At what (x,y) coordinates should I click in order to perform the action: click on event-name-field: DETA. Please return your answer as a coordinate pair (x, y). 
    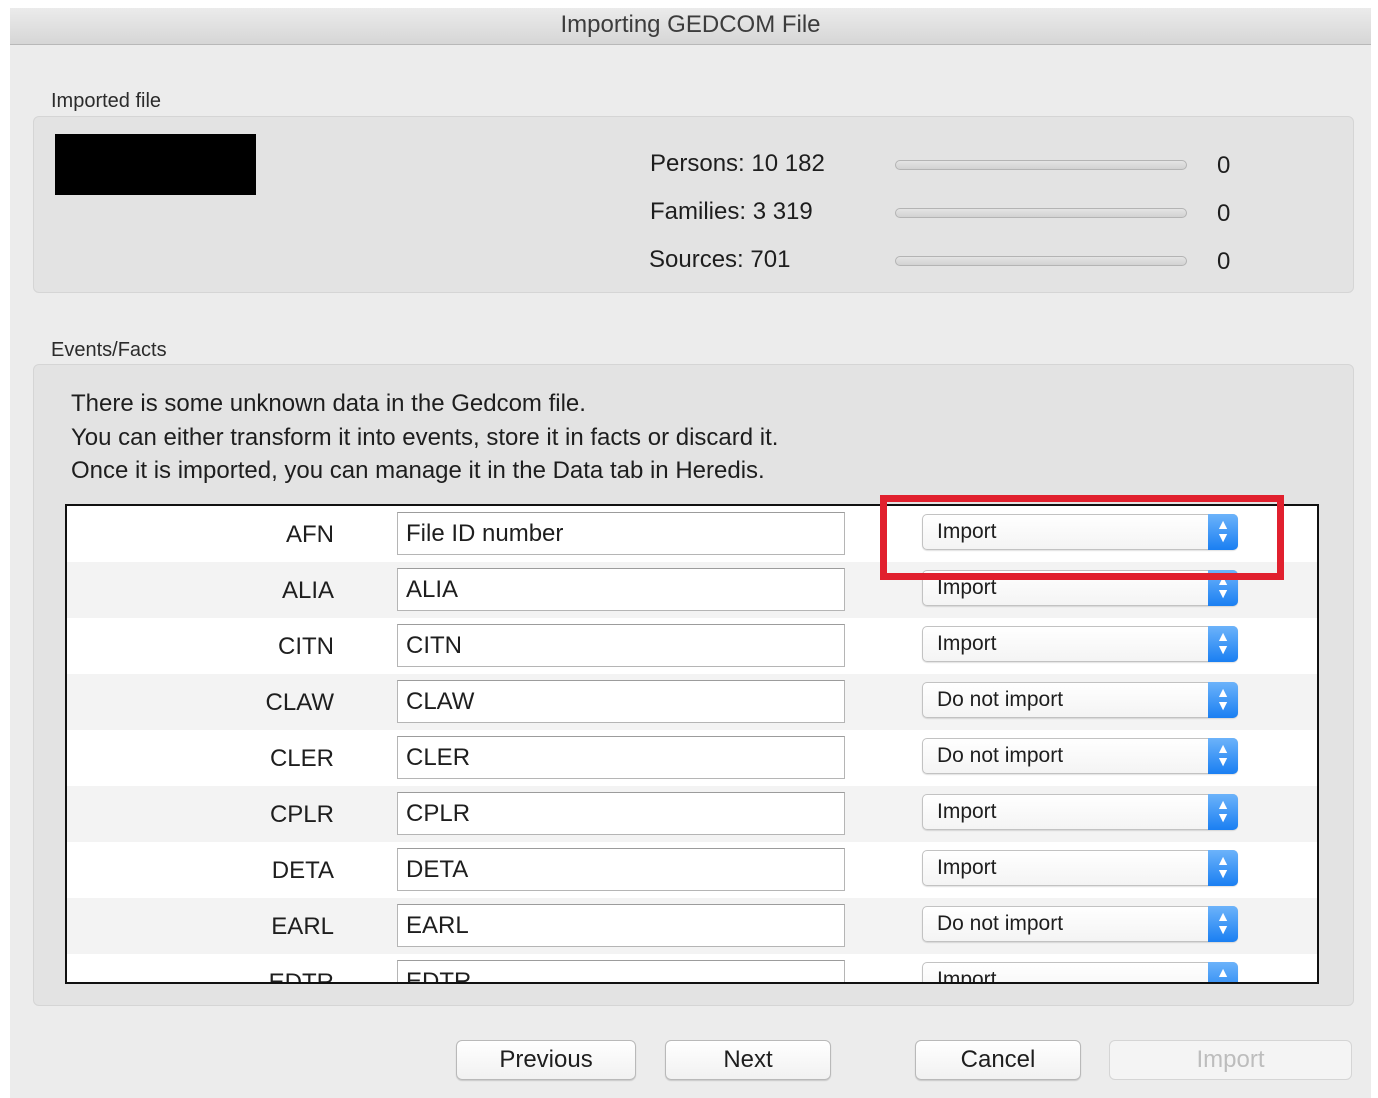
    Looking at the image, I should click on (621, 869).